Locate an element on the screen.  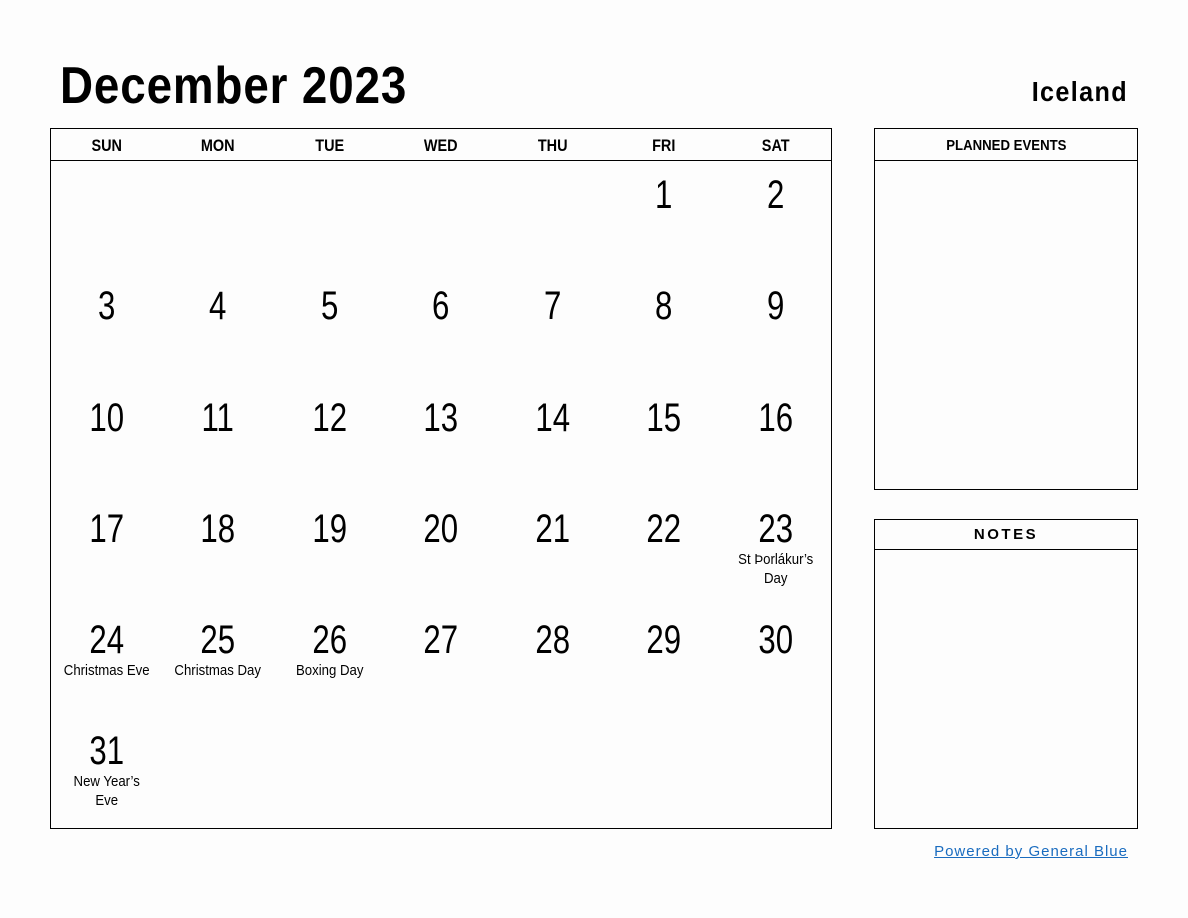
day-cell: 21 is located at coordinates (552, 550).